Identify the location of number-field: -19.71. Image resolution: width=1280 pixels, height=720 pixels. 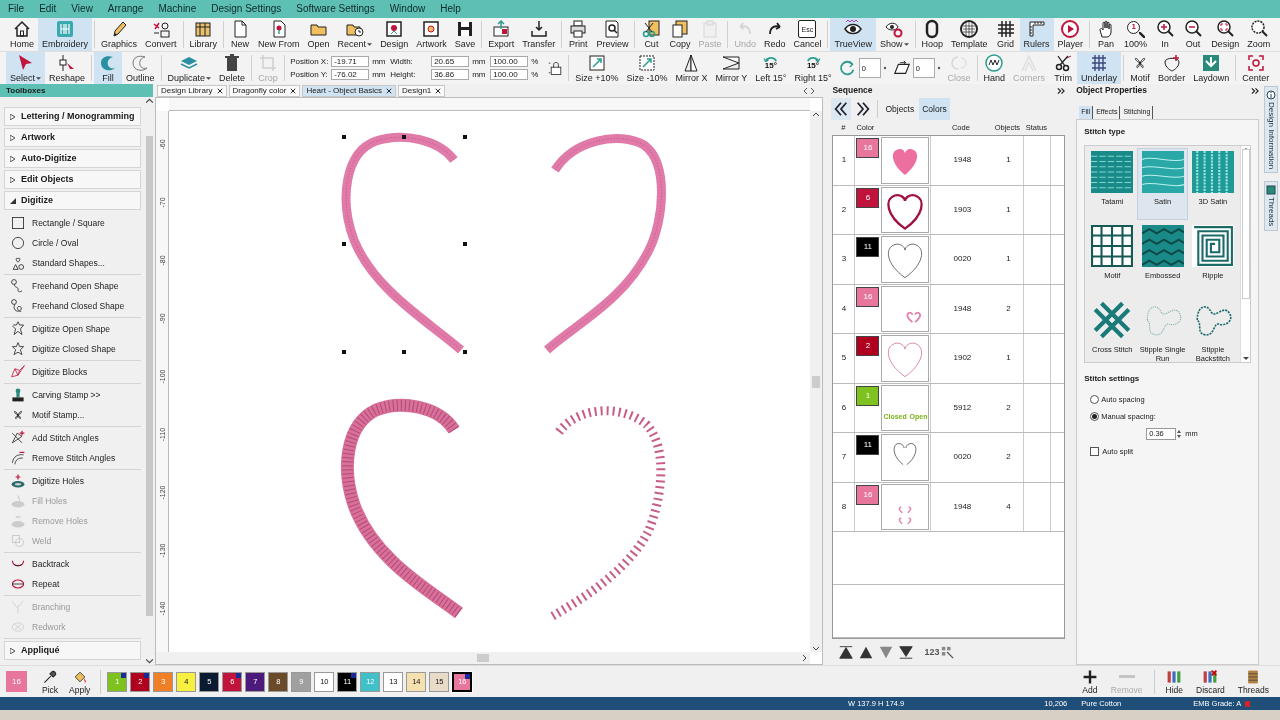
(350, 61).